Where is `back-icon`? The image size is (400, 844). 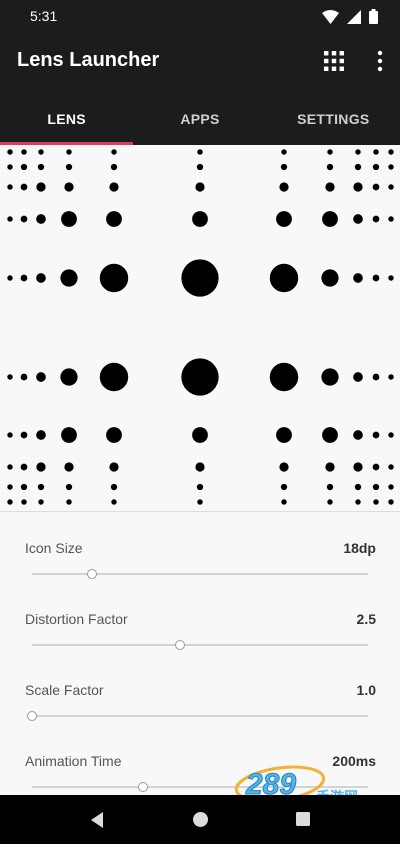
back-icon is located at coordinates (97, 820).